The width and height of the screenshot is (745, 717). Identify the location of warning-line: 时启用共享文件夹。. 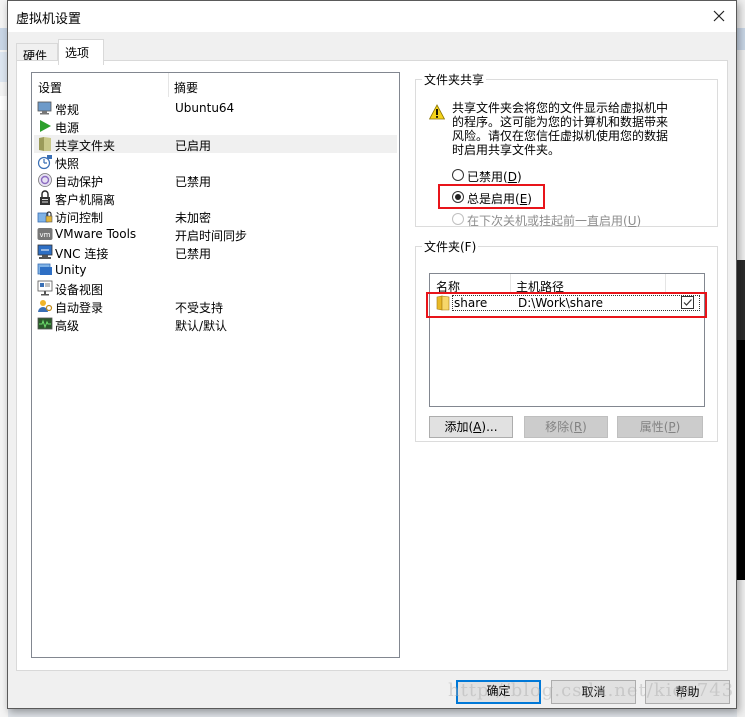
(506, 150).